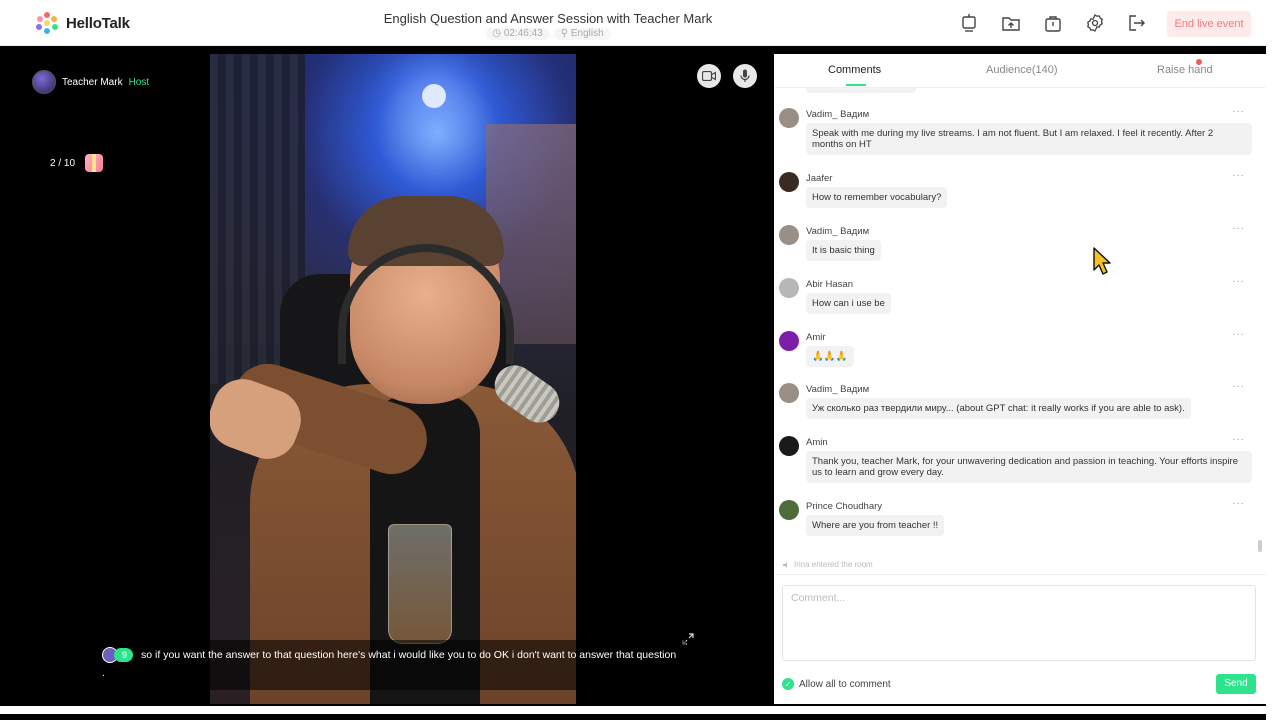 The height and width of the screenshot is (720, 1280). What do you see at coordinates (1137, 23) in the screenshot?
I see `exit-icon` at bounding box center [1137, 23].